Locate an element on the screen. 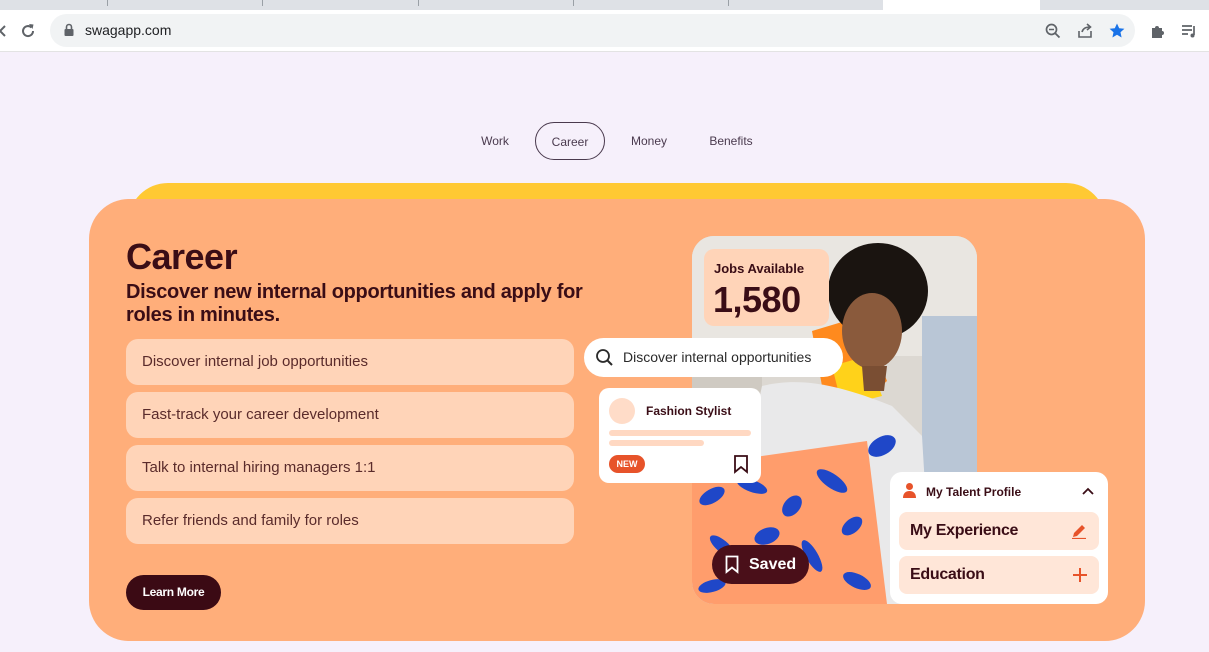 This screenshot has height=652, width=1209. feature-item: Discover internal job opportunities is located at coordinates (350, 362).